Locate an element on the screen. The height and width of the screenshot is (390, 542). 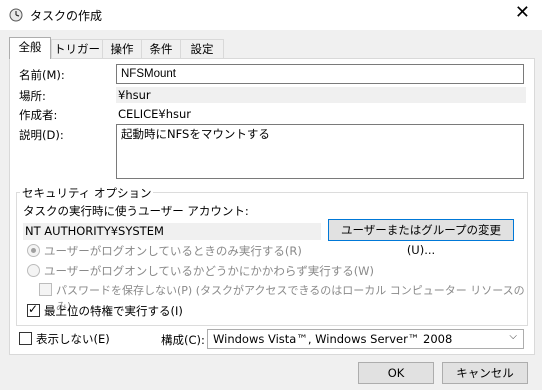
ok-button: OK is located at coordinates (396, 373).